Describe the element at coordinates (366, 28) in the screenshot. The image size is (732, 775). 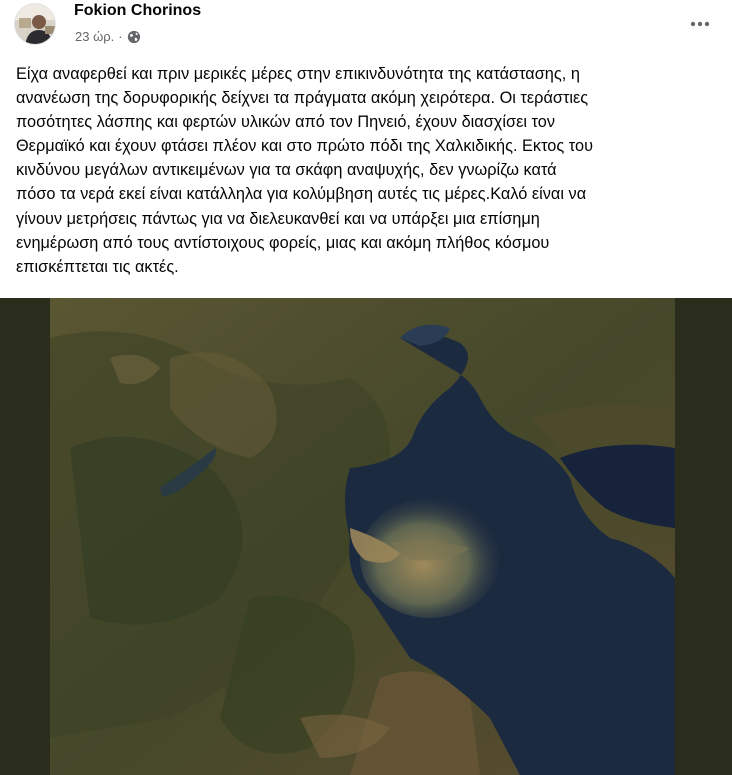
I see `post-header: Fokion Chorinos 23 ώρ. ·` at that location.